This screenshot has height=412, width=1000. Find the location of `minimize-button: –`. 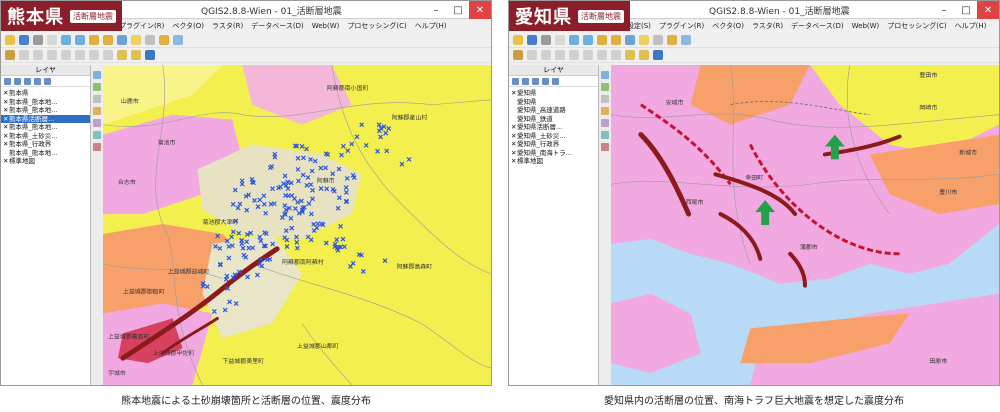

minimize-button: – is located at coordinates (944, 10).